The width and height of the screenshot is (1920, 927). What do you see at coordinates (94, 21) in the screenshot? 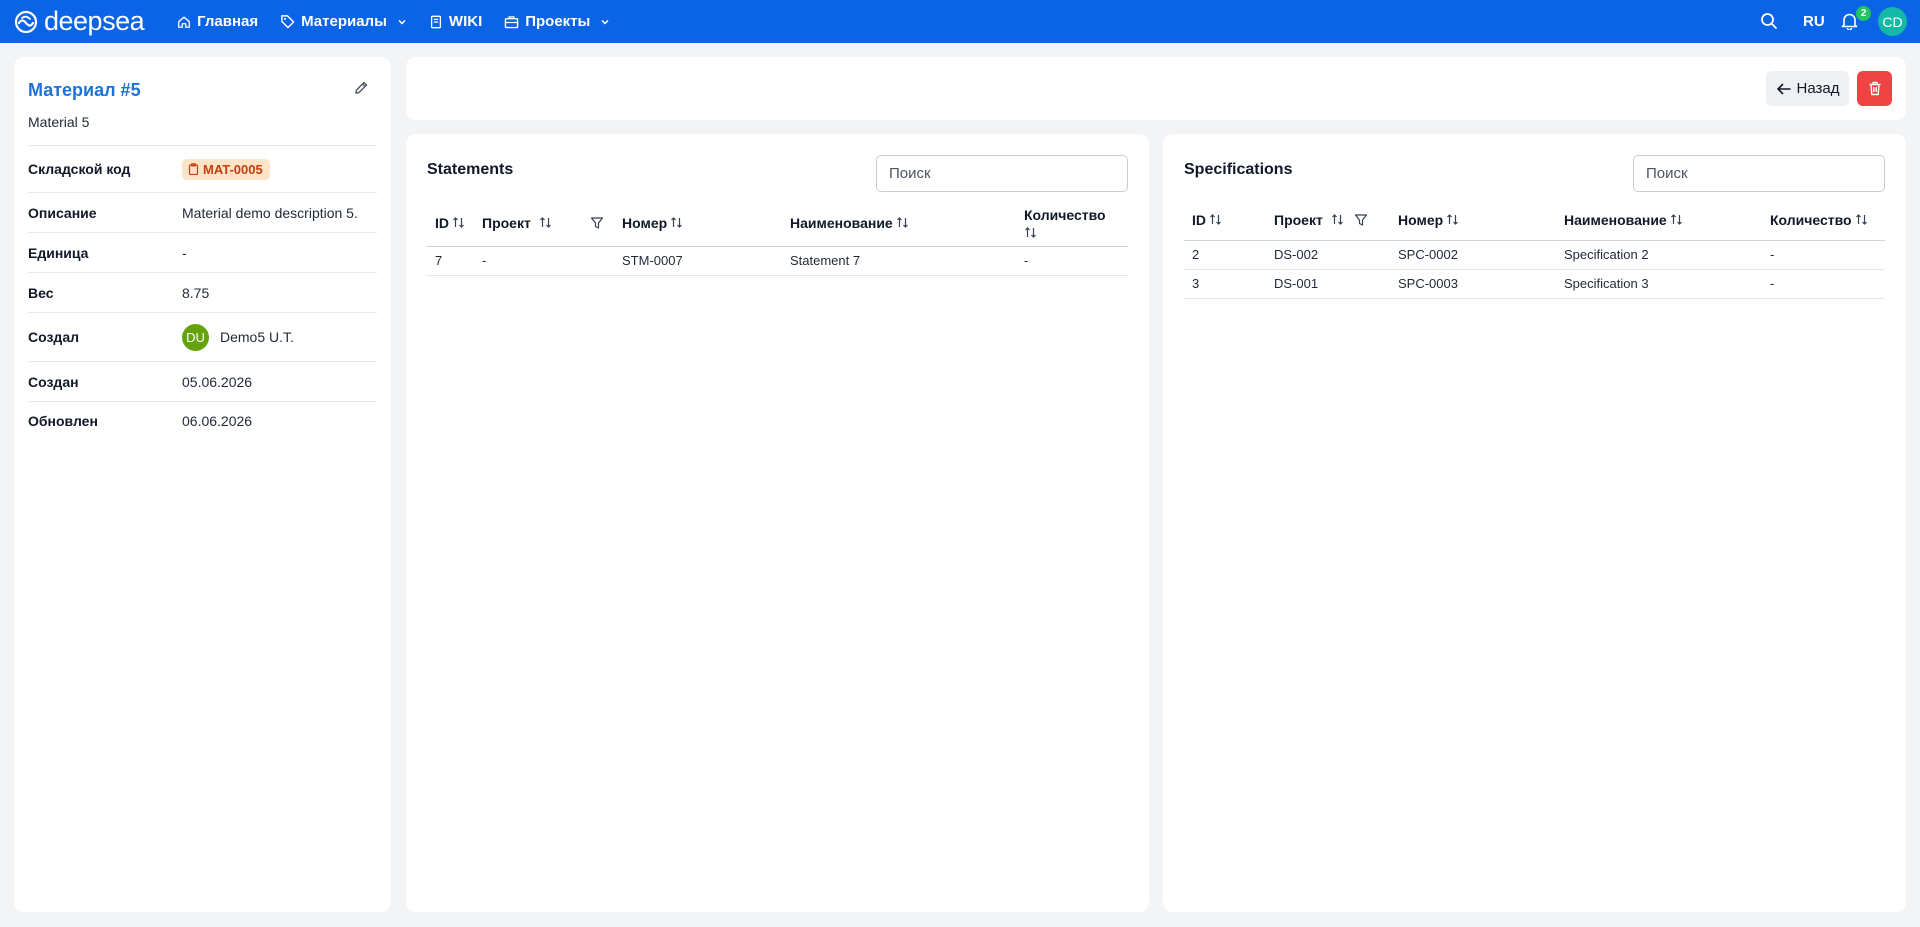
I see `brand-name: deepsea` at bounding box center [94, 21].